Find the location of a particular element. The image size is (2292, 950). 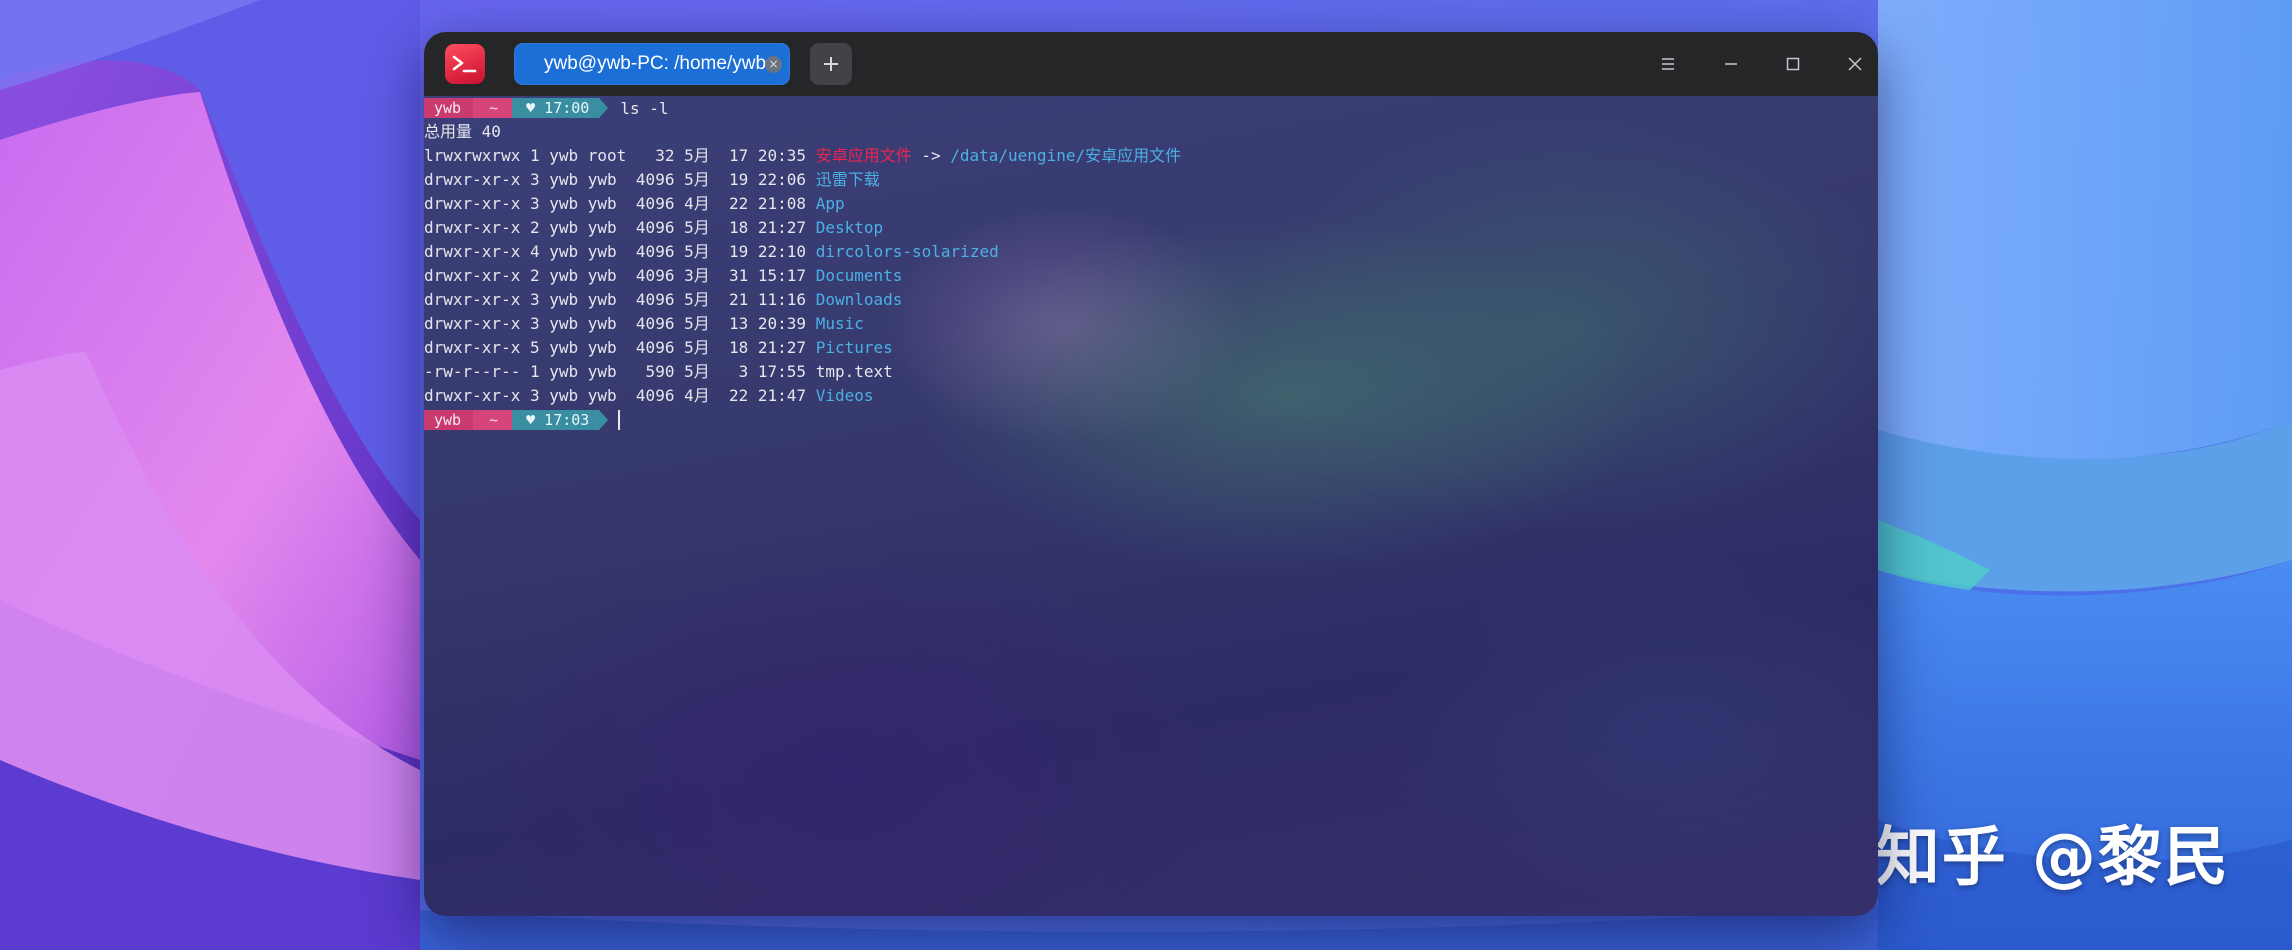

close-button is located at coordinates (1855, 64).